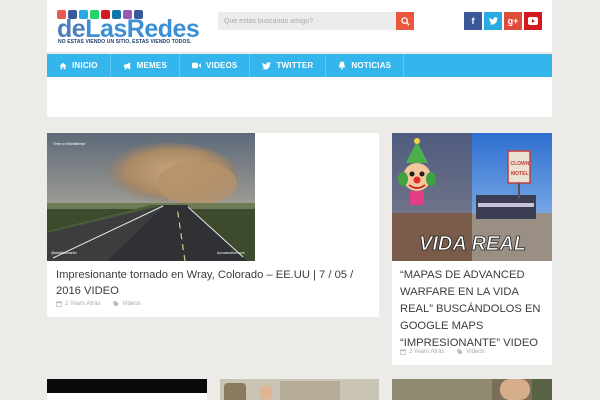  What do you see at coordinates (196, 65) in the screenshot?
I see `video-camera-icon` at bounding box center [196, 65].